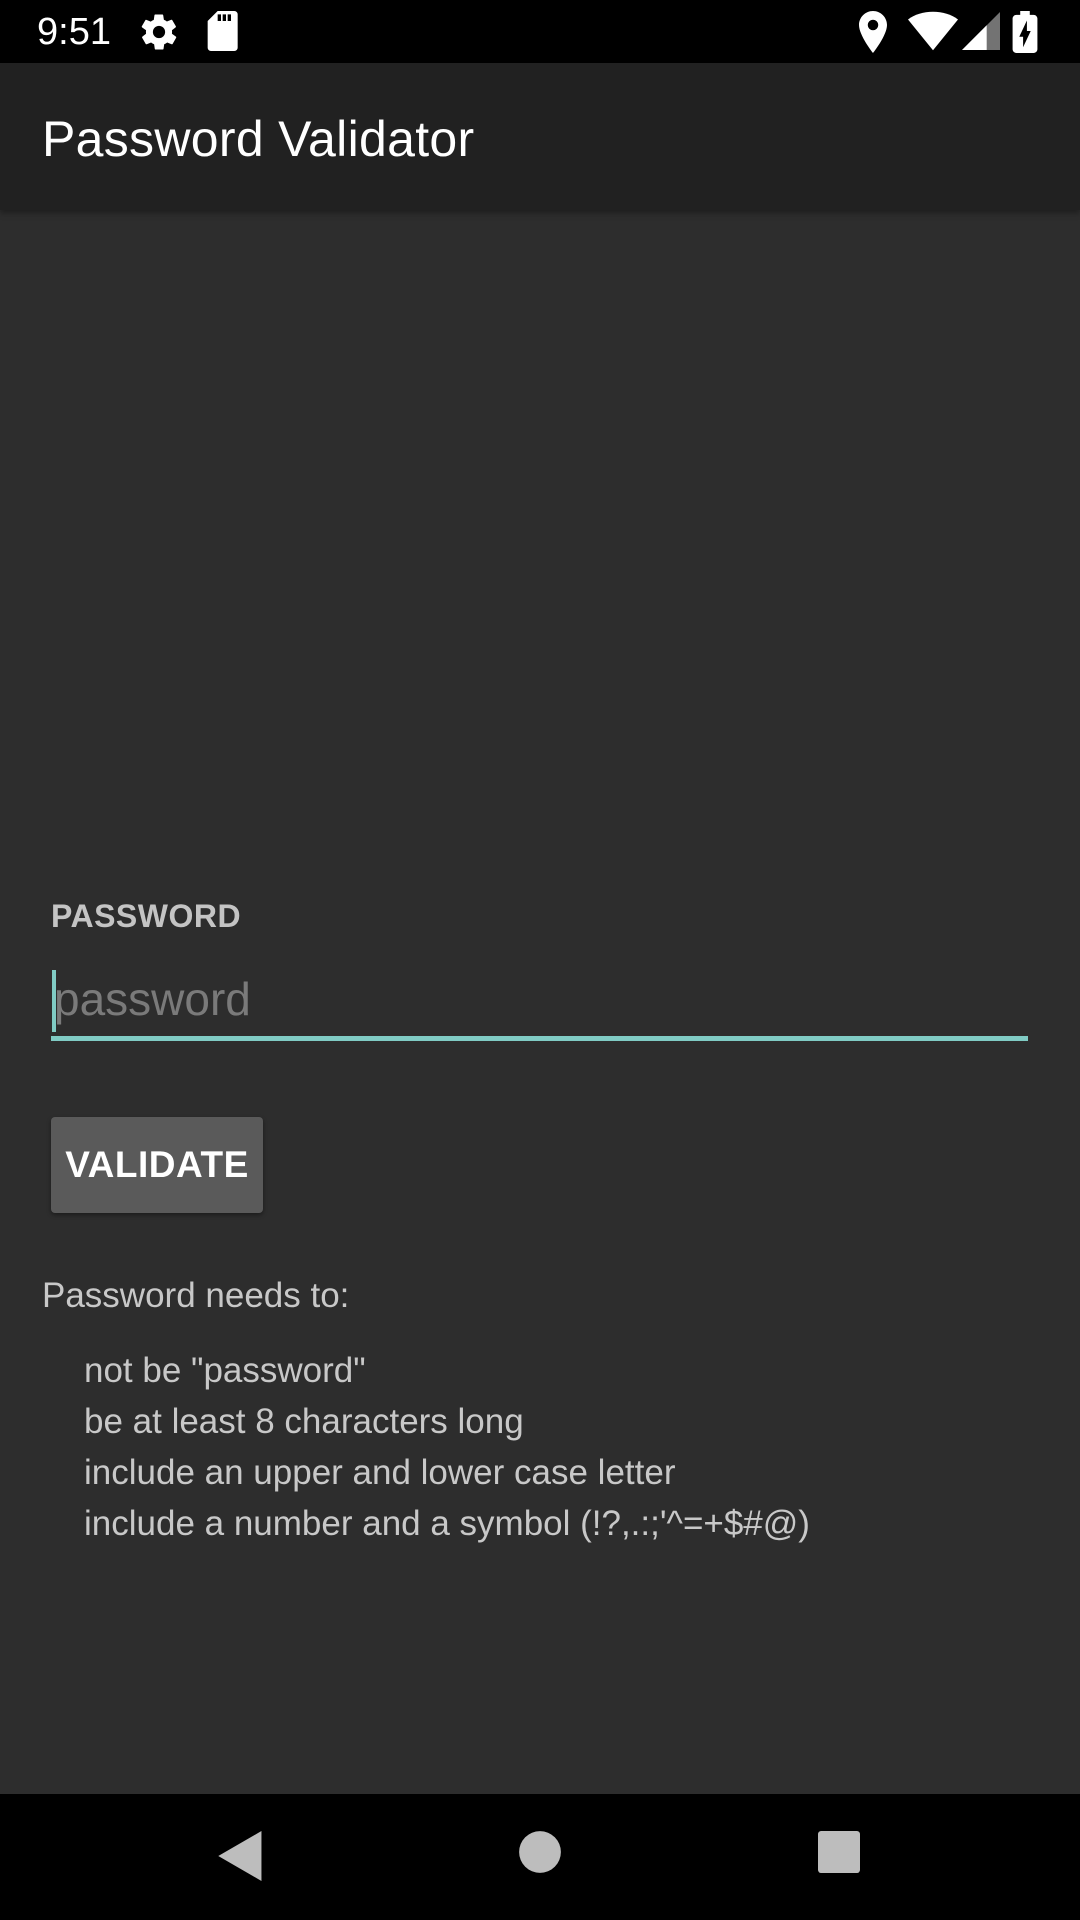 The width and height of the screenshot is (1080, 1920). I want to click on list-item: not be "password", so click(225, 1370).